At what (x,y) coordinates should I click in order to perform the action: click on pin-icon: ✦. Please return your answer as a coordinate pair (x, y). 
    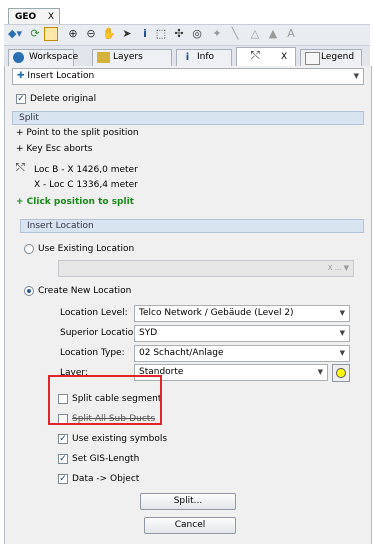
    Looking at the image, I should click on (217, 34).